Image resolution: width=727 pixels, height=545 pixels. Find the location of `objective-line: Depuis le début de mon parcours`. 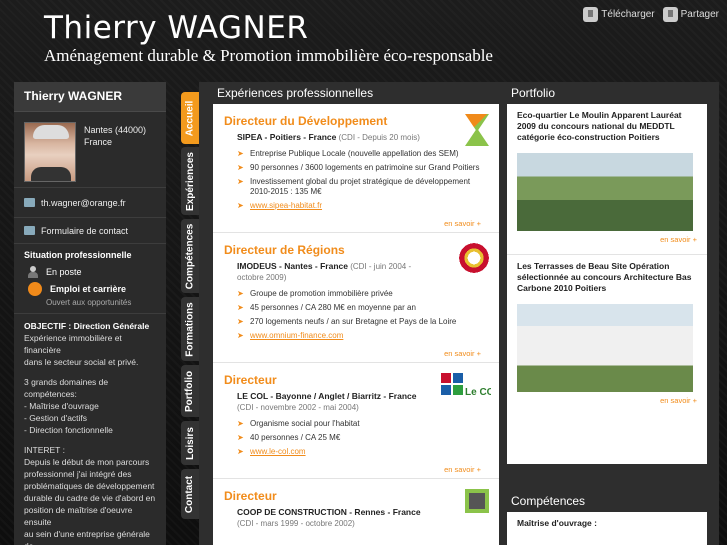

objective-line: Depuis le début de mon parcours is located at coordinates (87, 462).